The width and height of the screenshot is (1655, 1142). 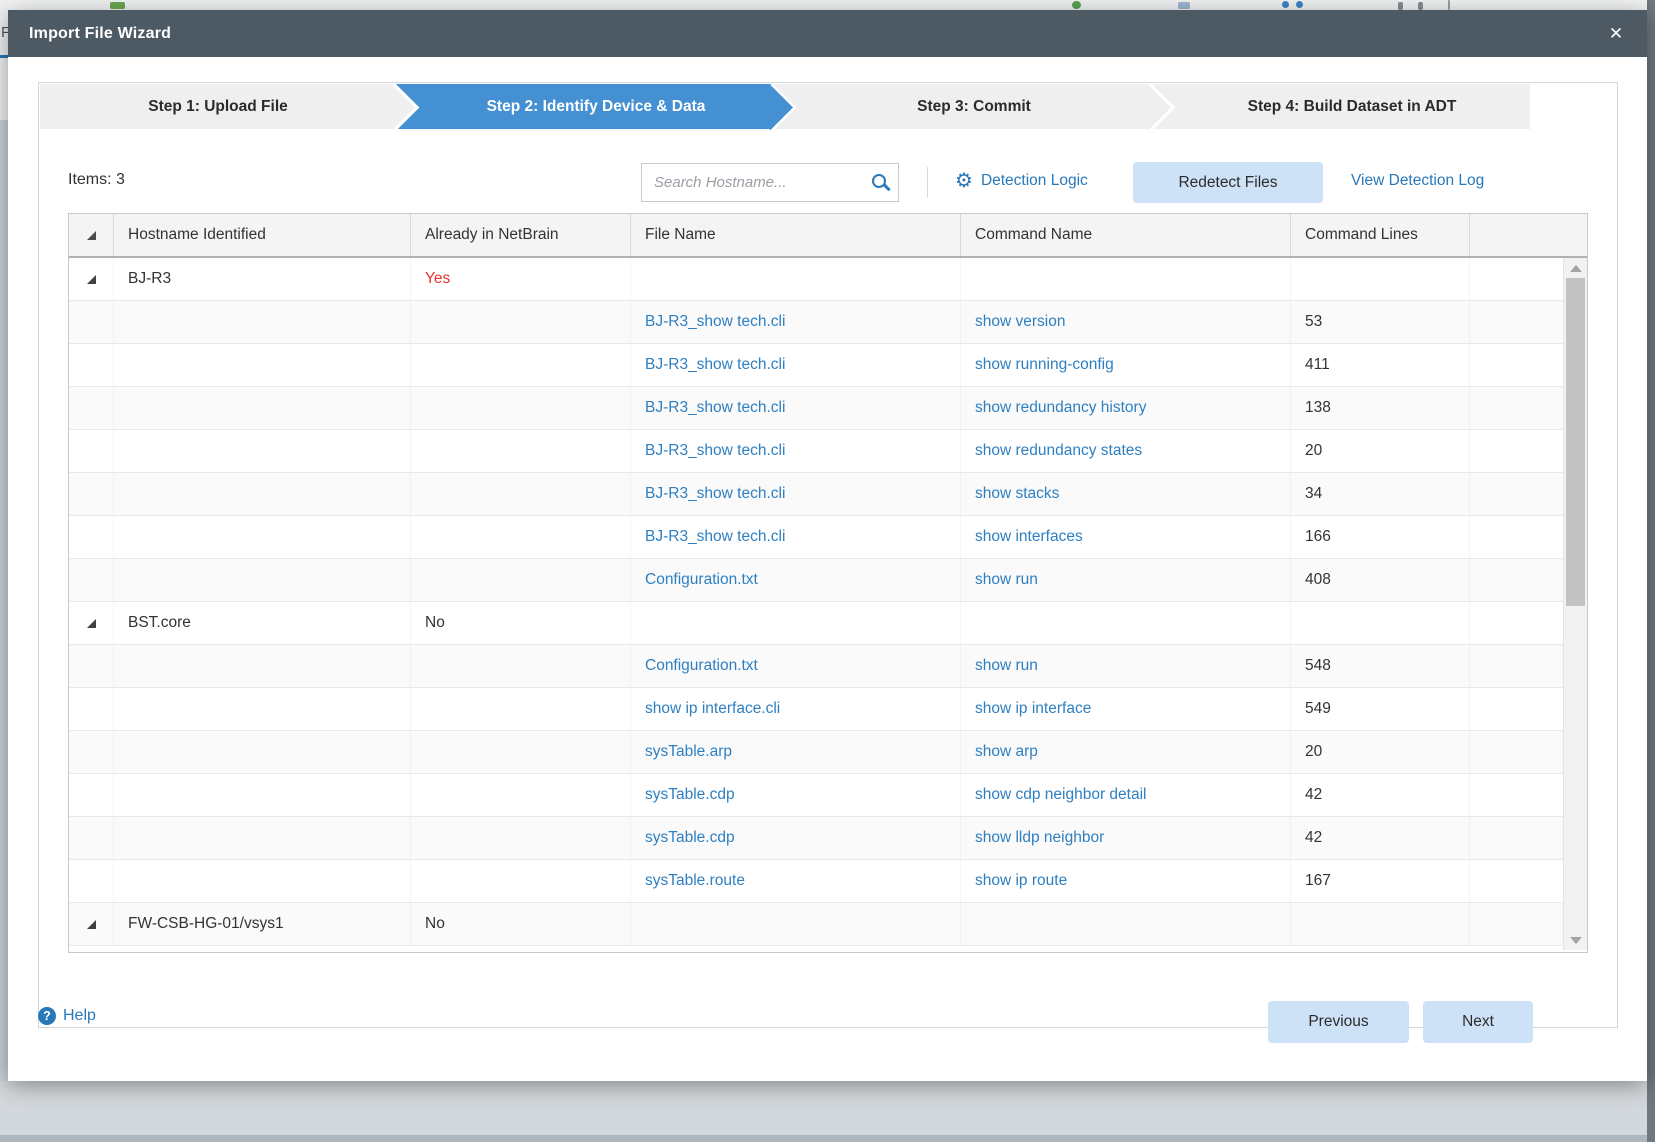 I want to click on scrollbar-thumb, so click(x=1575, y=442).